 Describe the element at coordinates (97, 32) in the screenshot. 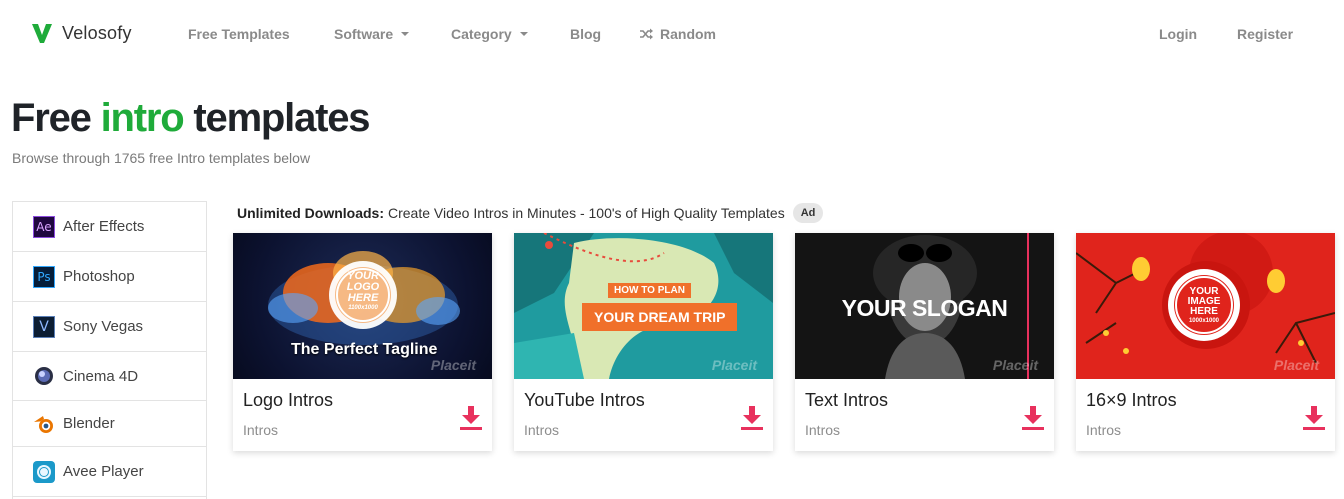

I see `brand-name: Velosofy` at that location.